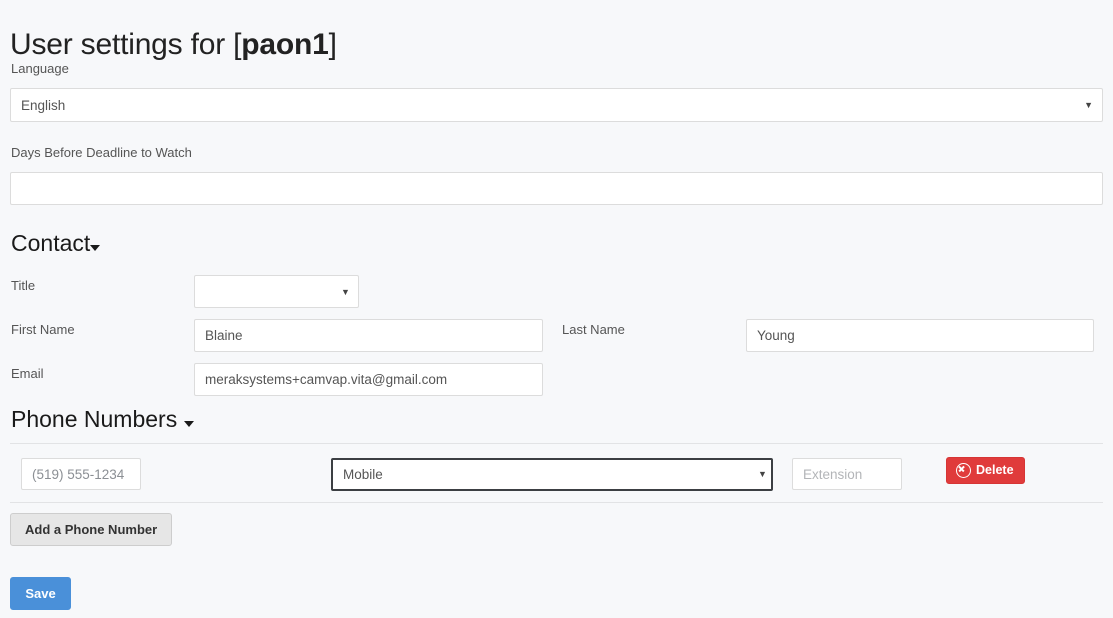 This screenshot has width=1113, height=618. What do you see at coordinates (23, 285) in the screenshot?
I see `title-label: Title` at bounding box center [23, 285].